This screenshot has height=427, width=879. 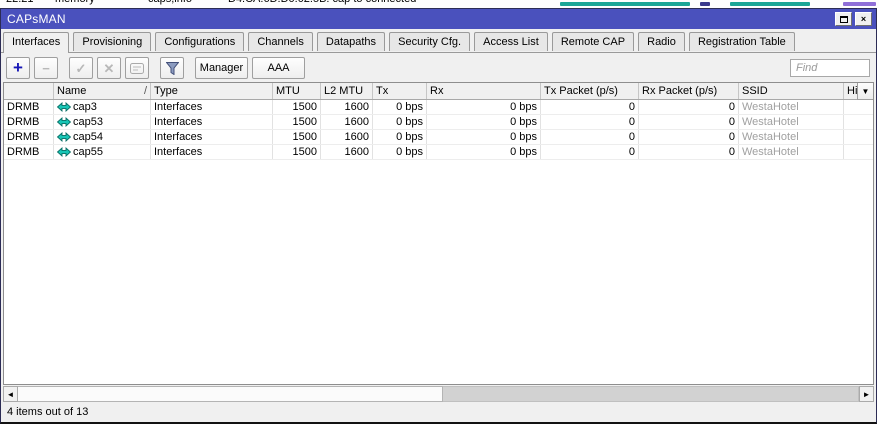 I want to click on filter-funnel-icon, so click(x=172, y=68).